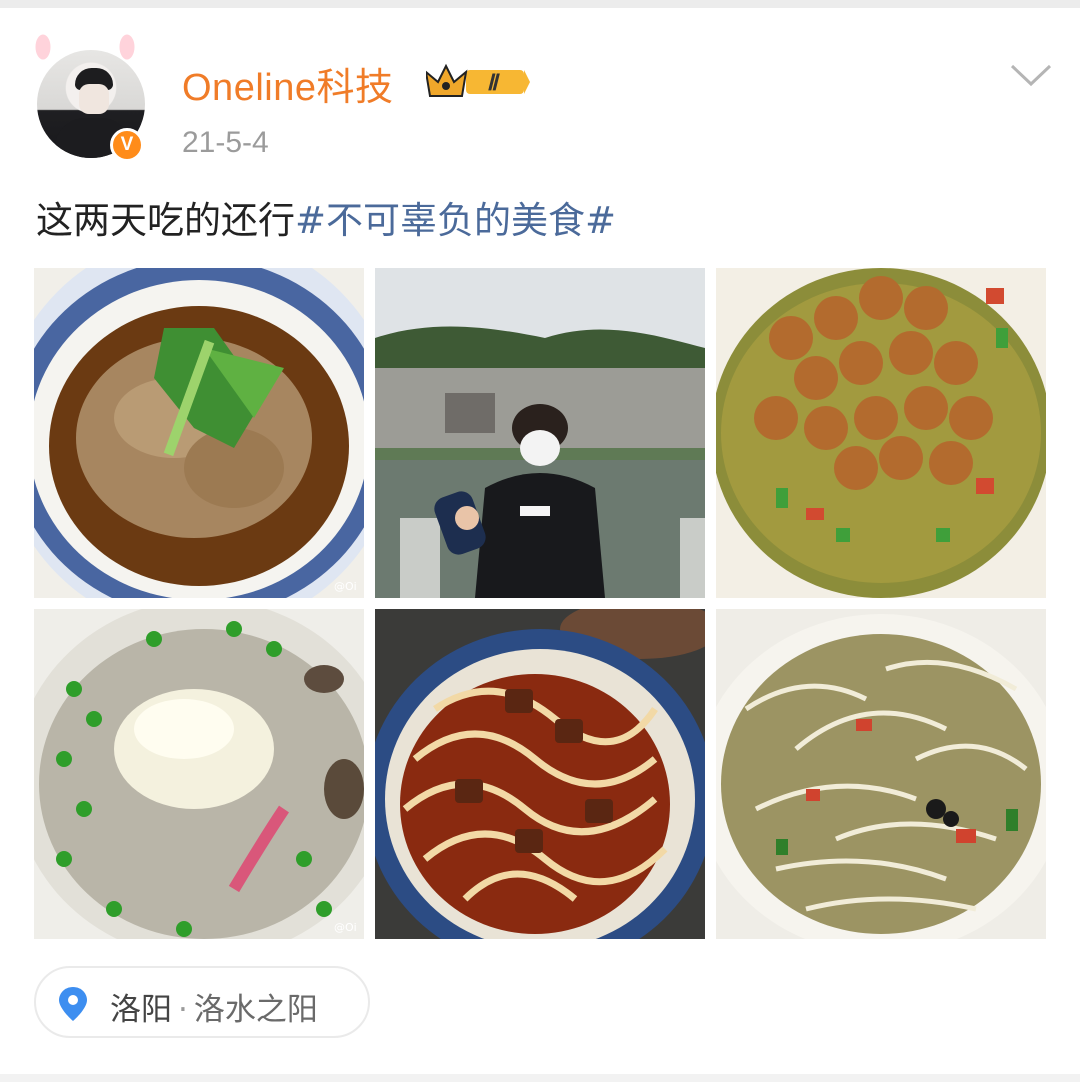 This screenshot has height=1082, width=1080. Describe the element at coordinates (478, 80) in the screenshot. I see `crown-icon: Ⅱ` at that location.